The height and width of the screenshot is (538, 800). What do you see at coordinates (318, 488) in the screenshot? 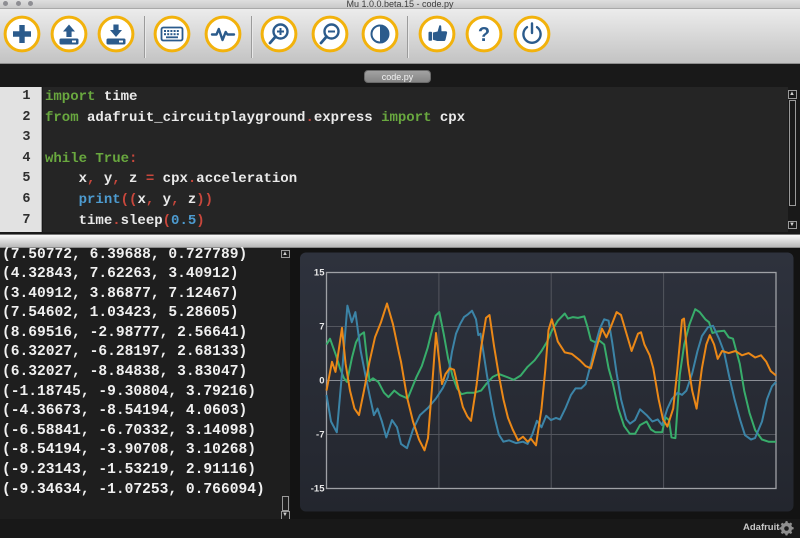
I see `svg-text: -15` at bounding box center [318, 488].